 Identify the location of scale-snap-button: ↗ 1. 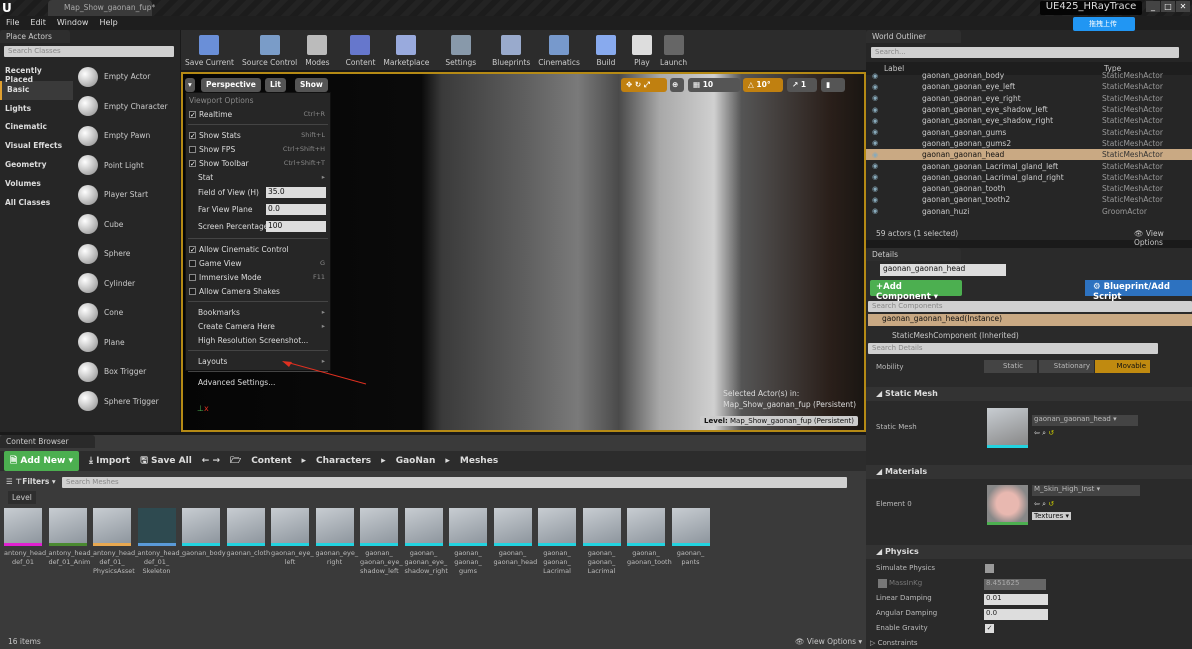
(802, 85).